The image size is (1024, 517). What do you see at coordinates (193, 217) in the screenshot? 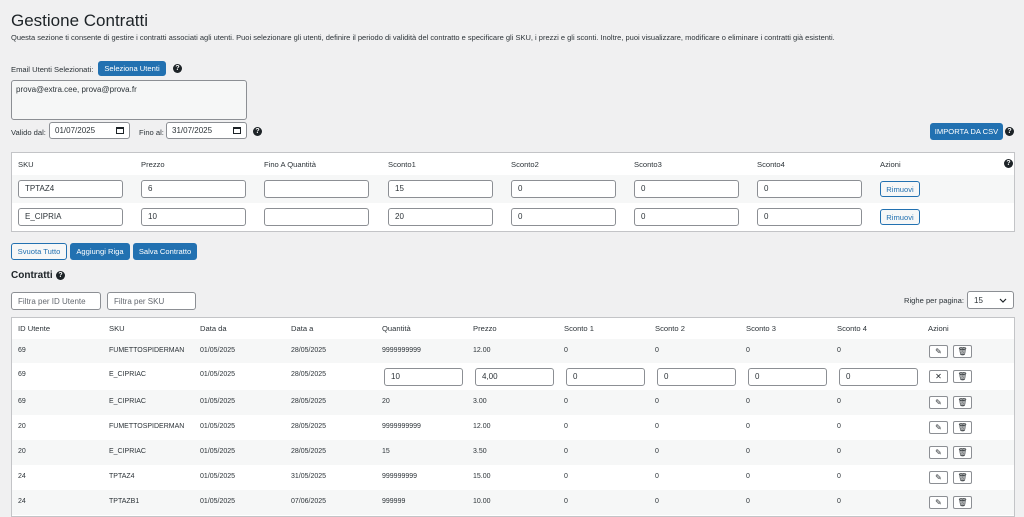
I see `prezzo-input: 10` at bounding box center [193, 217].